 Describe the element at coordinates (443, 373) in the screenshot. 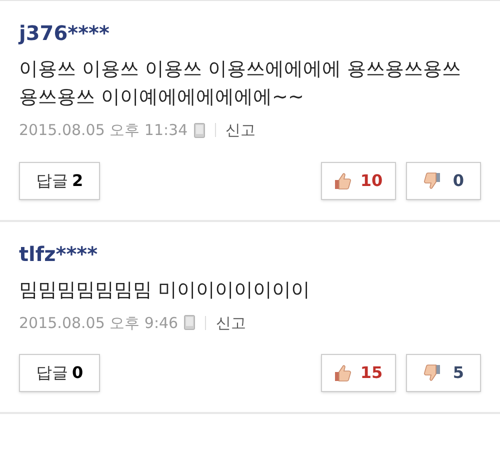

I see `dislike-button: 5` at that location.